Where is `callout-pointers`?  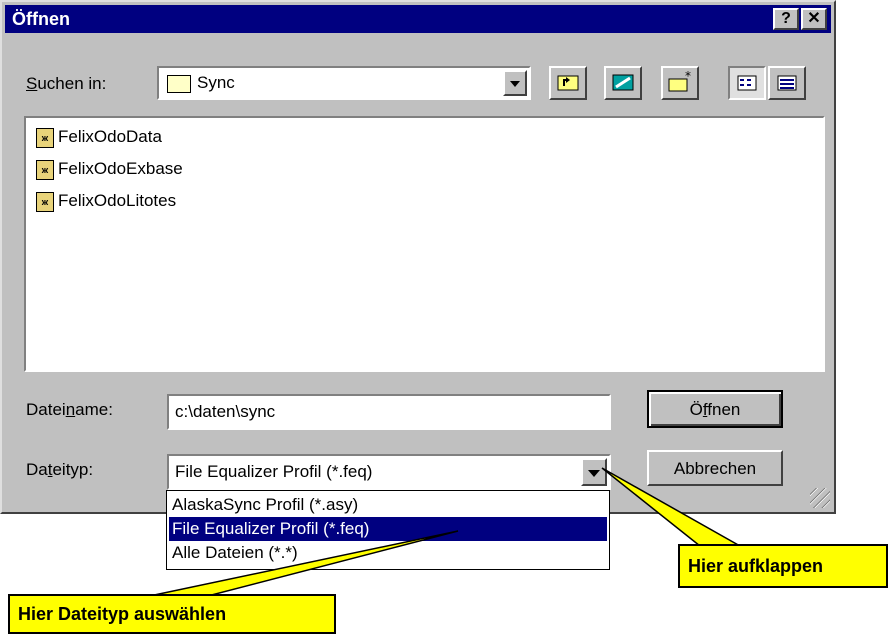
callout-pointers is located at coordinates (441, 533).